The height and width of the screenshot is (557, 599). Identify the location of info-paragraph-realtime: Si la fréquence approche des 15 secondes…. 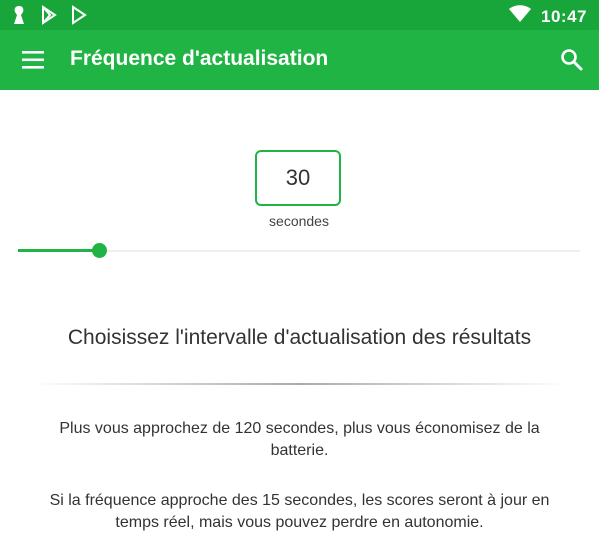
(299, 511).